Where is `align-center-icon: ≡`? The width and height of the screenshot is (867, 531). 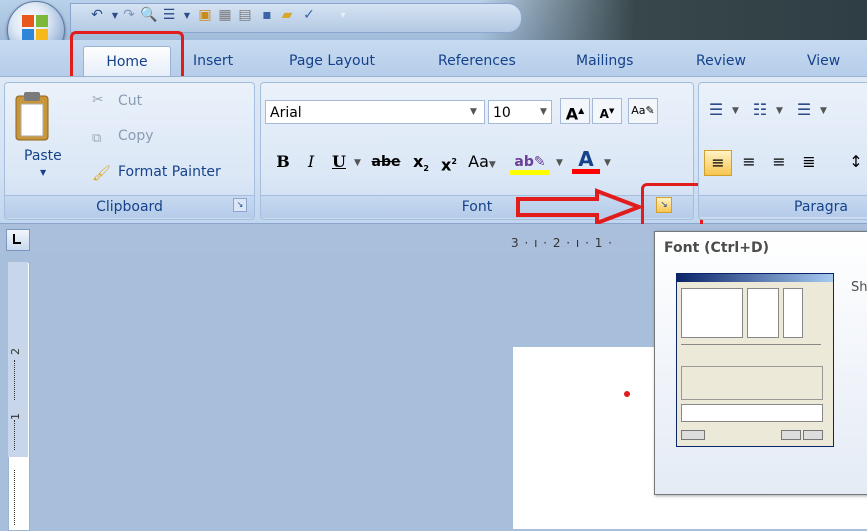
align-center-icon: ≡ is located at coordinates (749, 162).